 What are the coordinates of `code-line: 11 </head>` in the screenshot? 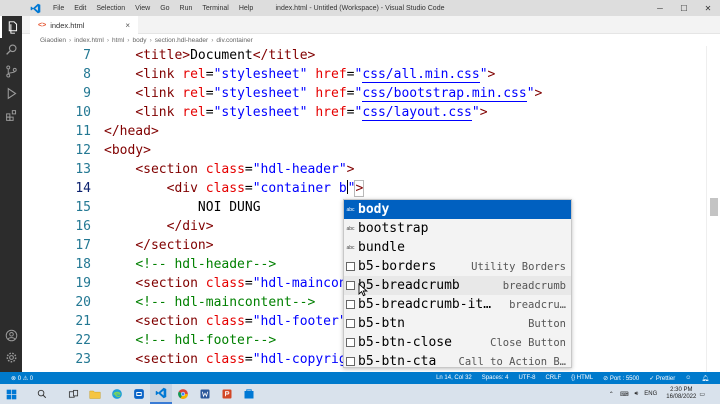 It's located at (359, 131).